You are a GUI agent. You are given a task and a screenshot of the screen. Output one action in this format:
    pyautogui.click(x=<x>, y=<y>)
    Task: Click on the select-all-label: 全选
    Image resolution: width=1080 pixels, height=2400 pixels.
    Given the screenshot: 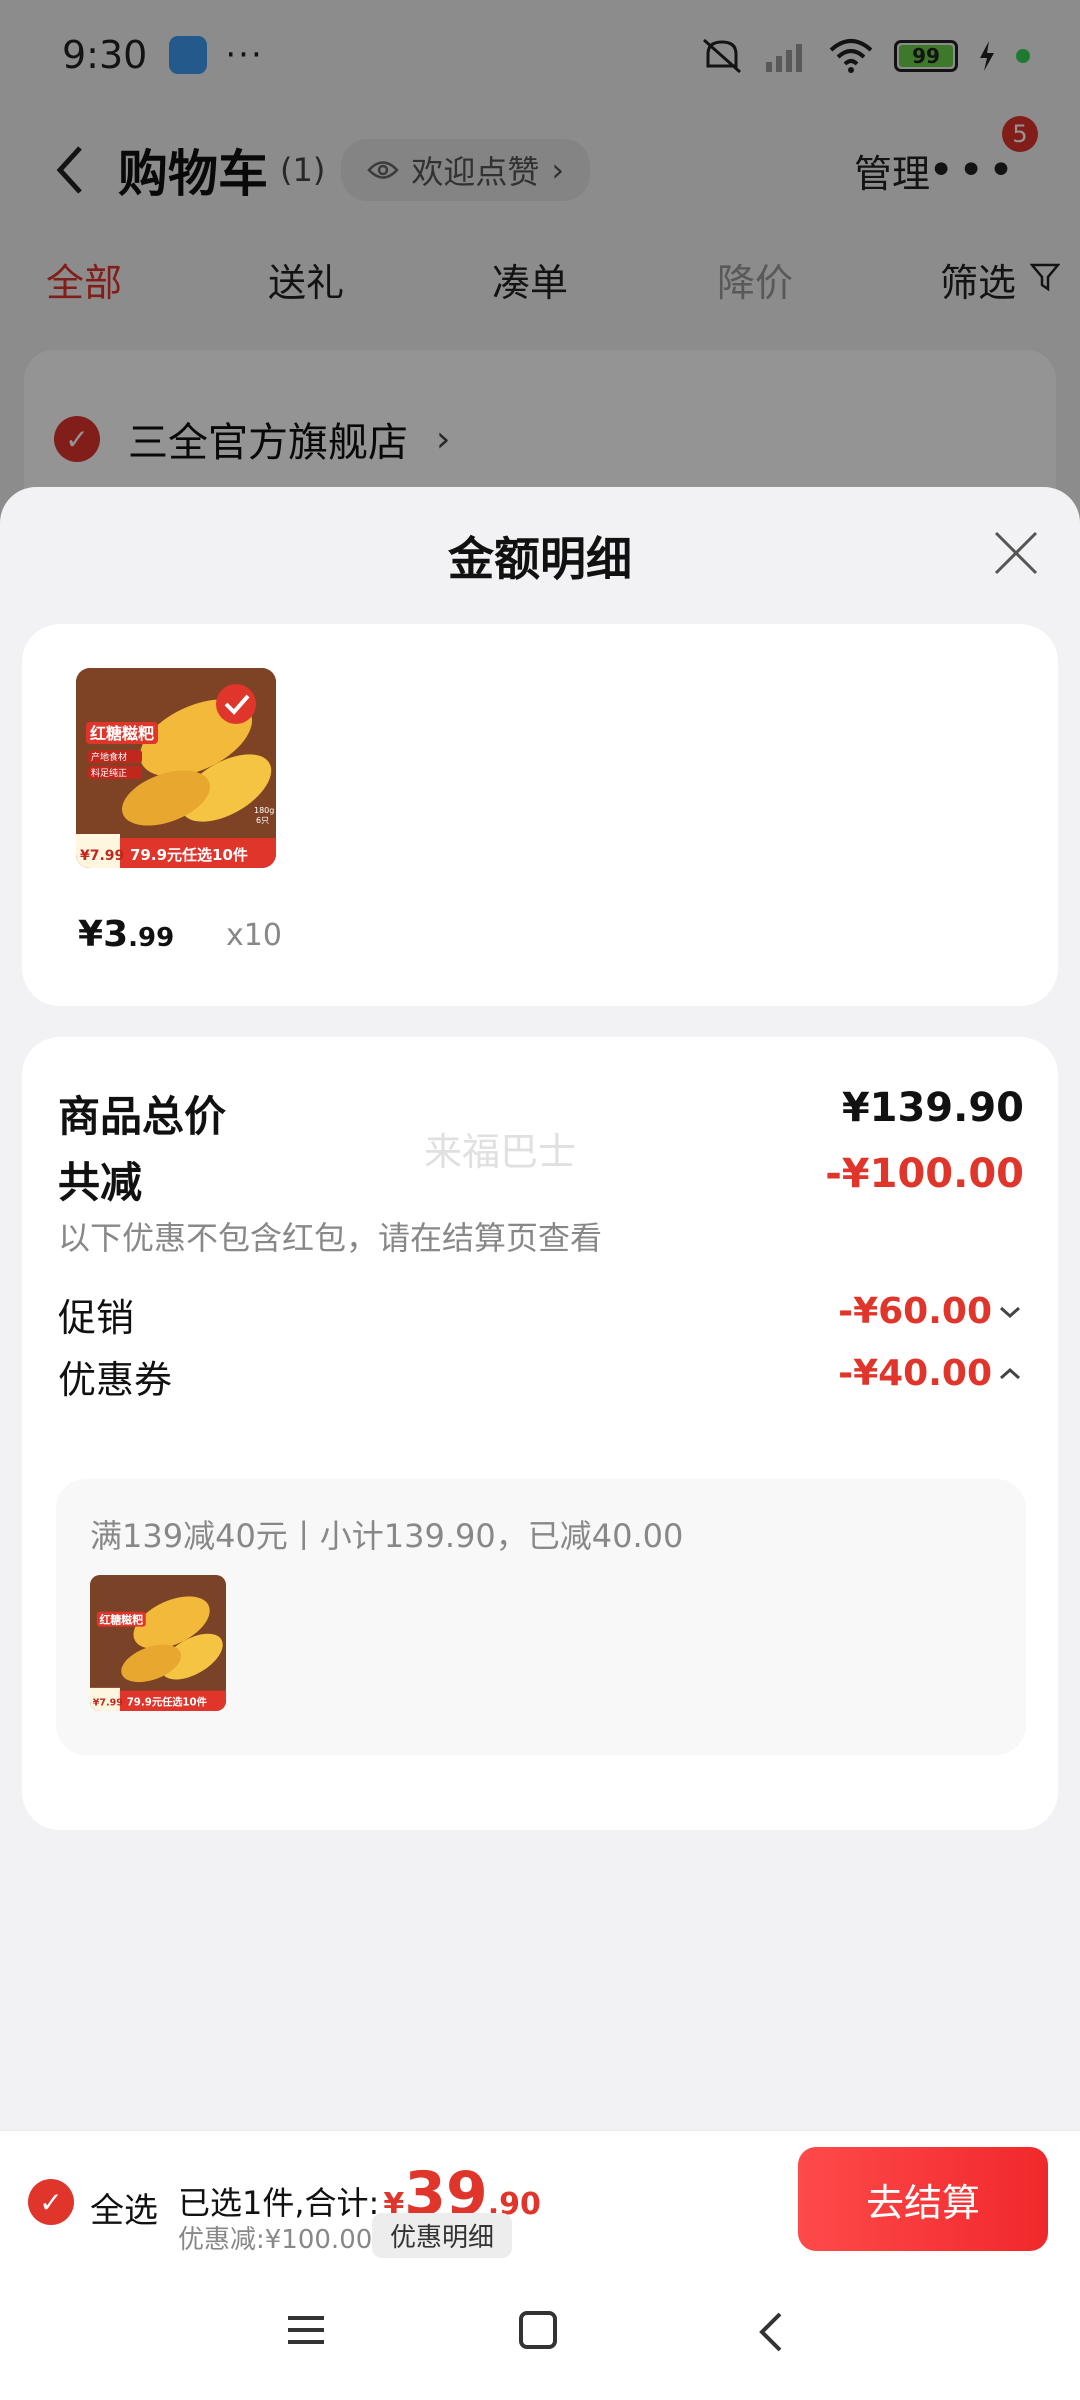 What is the action you would take?
    pyautogui.click(x=124, y=2207)
    